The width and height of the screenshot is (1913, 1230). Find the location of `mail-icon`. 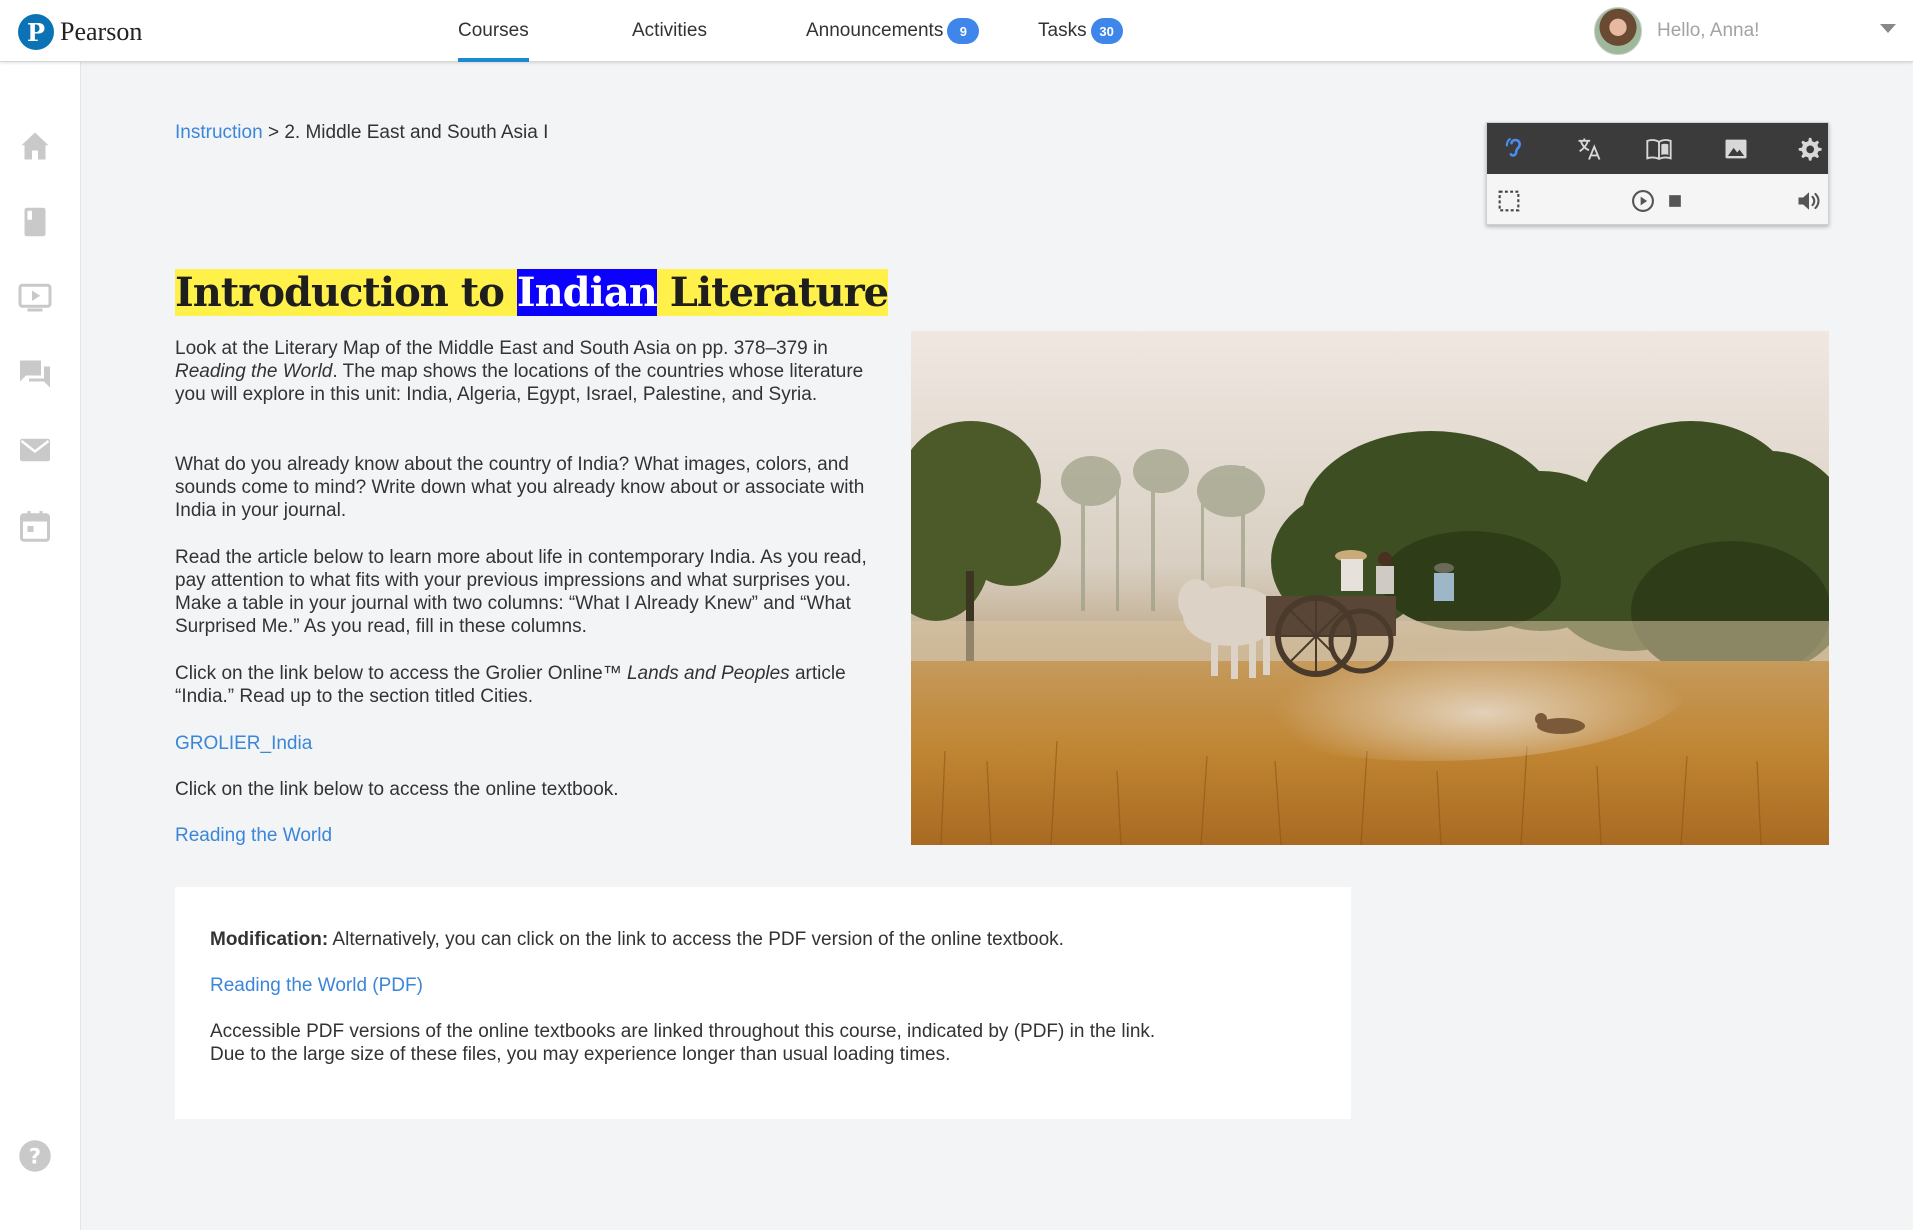

mail-icon is located at coordinates (35, 450).